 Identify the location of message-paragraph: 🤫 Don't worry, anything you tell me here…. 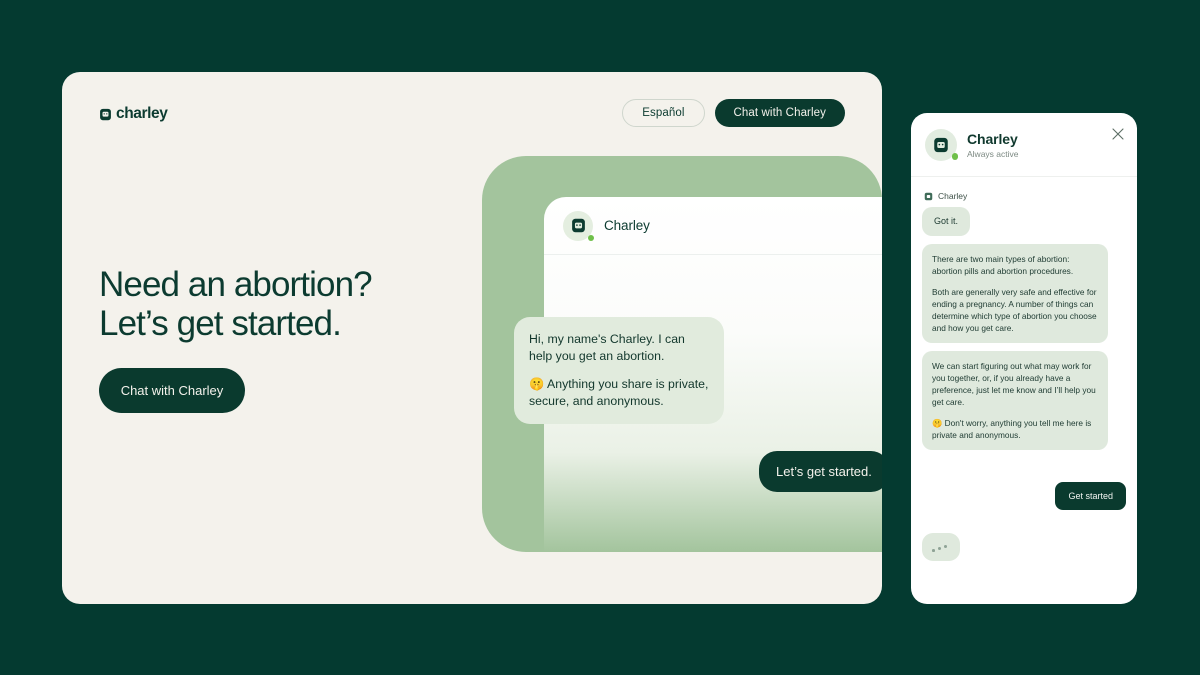
(1012, 429).